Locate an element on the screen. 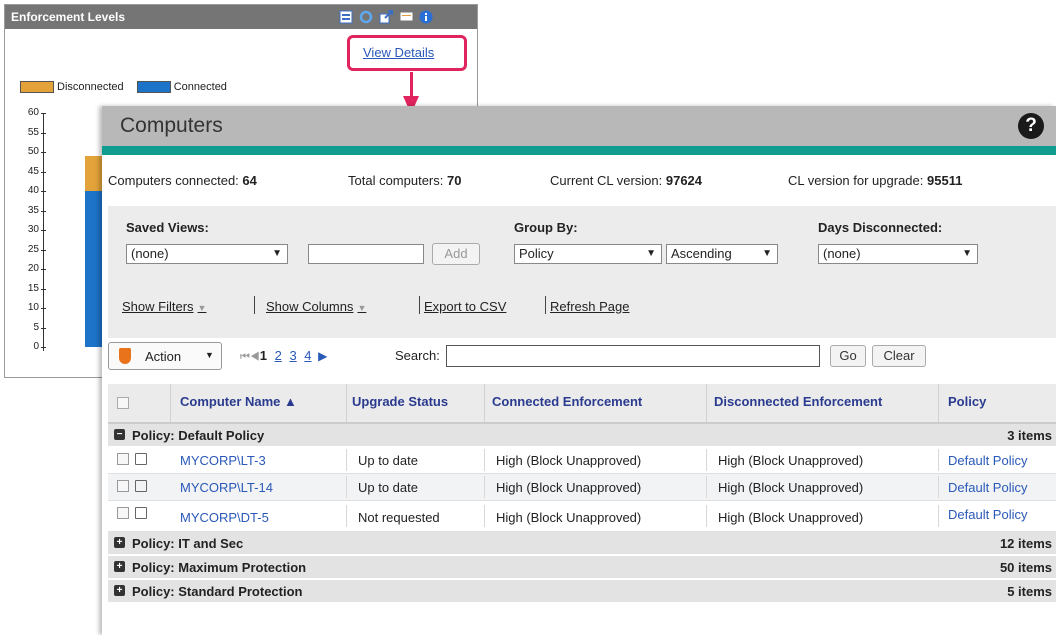 The height and width of the screenshot is (635, 1056). y-axis-tick-label: 20 is located at coordinates (33, 268).